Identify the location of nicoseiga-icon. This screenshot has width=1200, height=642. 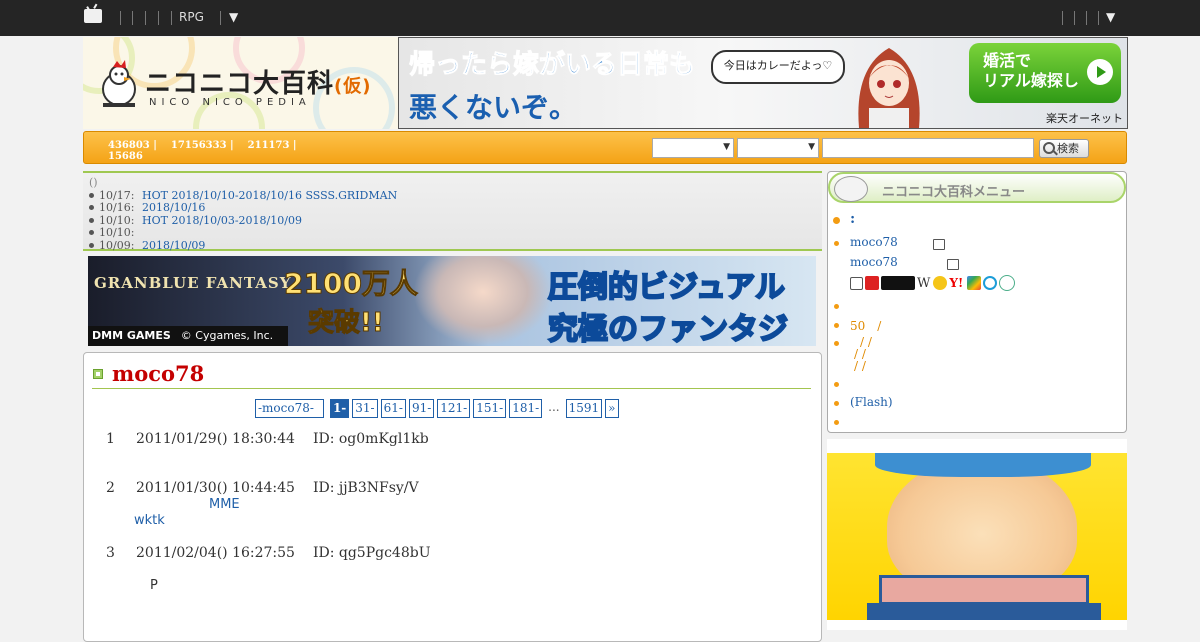
(872, 283).